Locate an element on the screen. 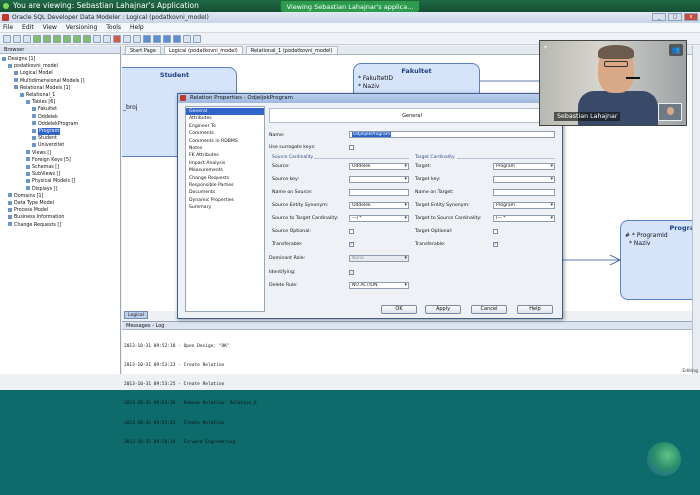  nav-item-change-requests: Change Requests is located at coordinates (225, 178).